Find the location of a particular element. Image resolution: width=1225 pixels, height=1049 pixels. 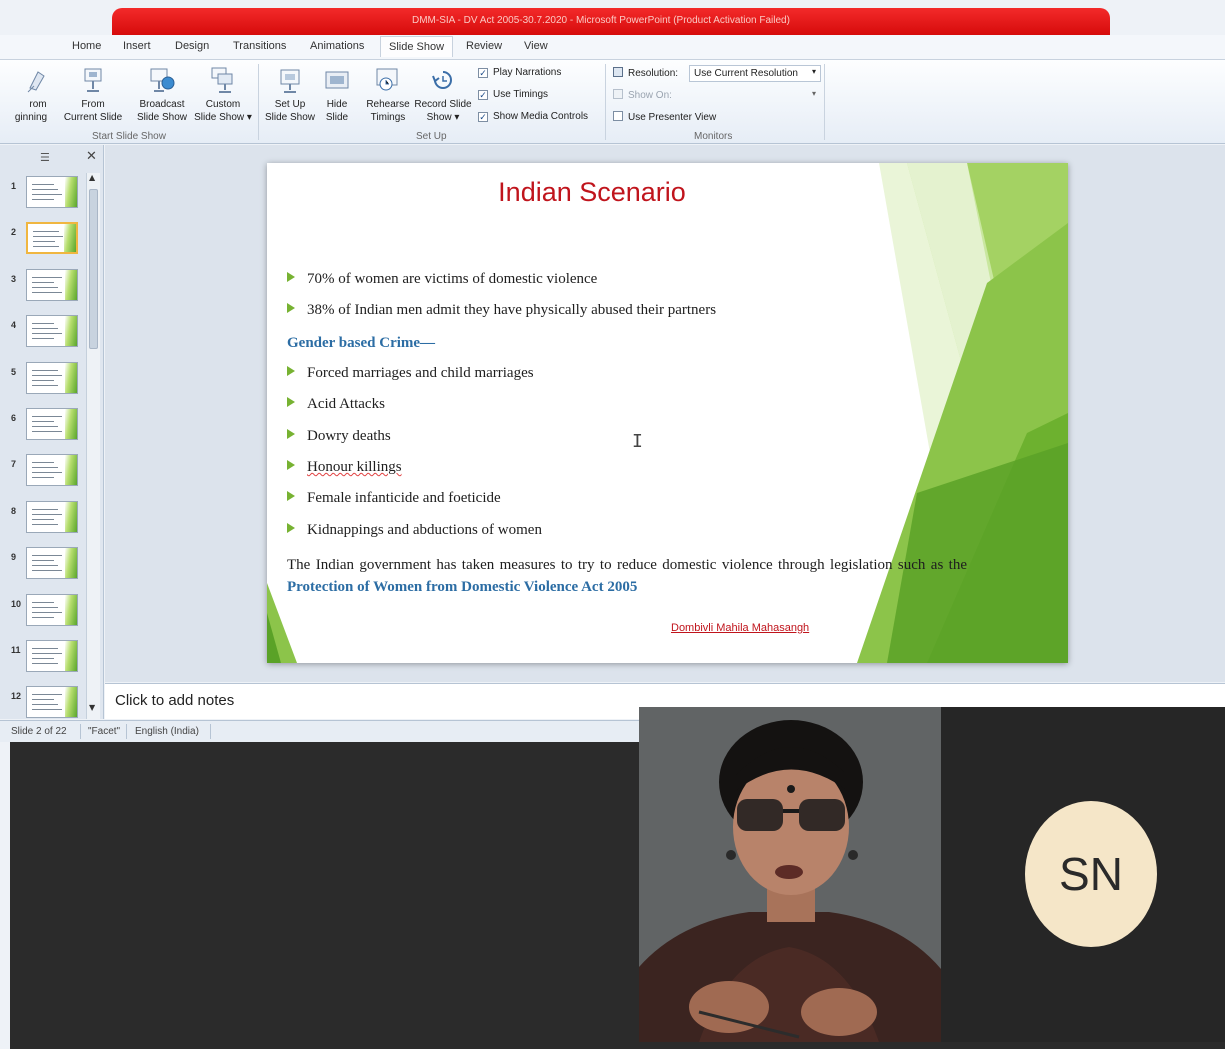

thumbnail-number: 1 is located at coordinates (14, 186).